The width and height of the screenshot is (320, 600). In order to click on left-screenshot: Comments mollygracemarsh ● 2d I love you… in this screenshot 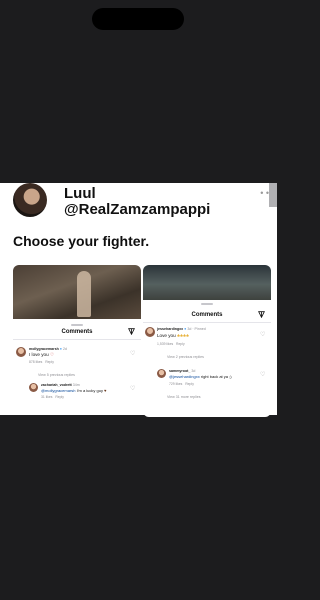, I will do `click(77, 340)`.